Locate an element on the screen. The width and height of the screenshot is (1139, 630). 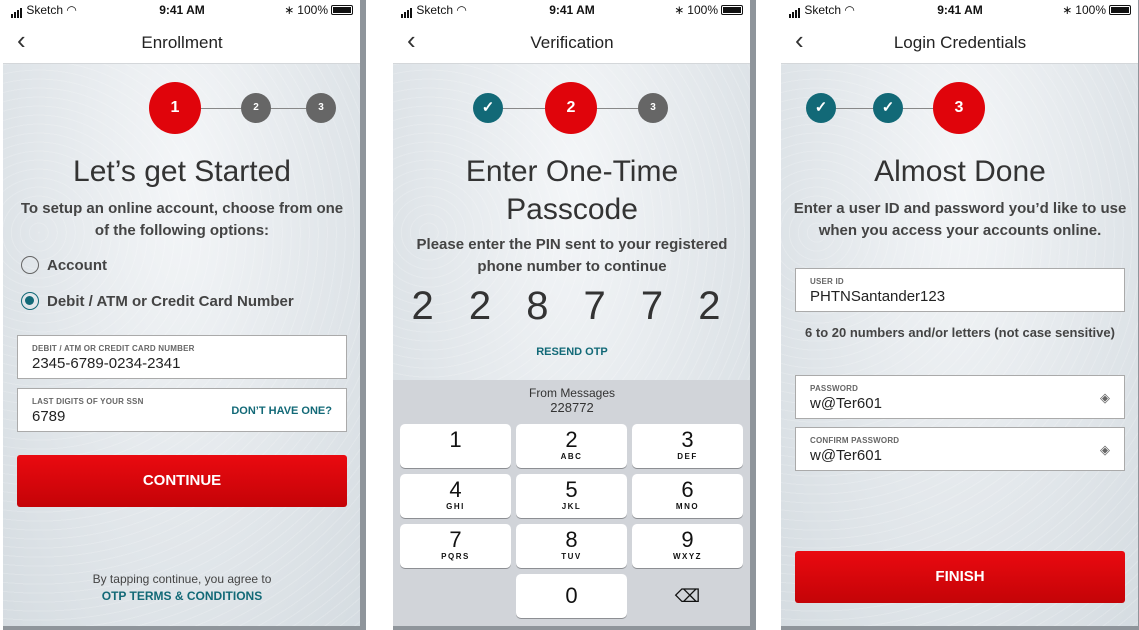
key-digit: 4 is located at coordinates (455, 489).